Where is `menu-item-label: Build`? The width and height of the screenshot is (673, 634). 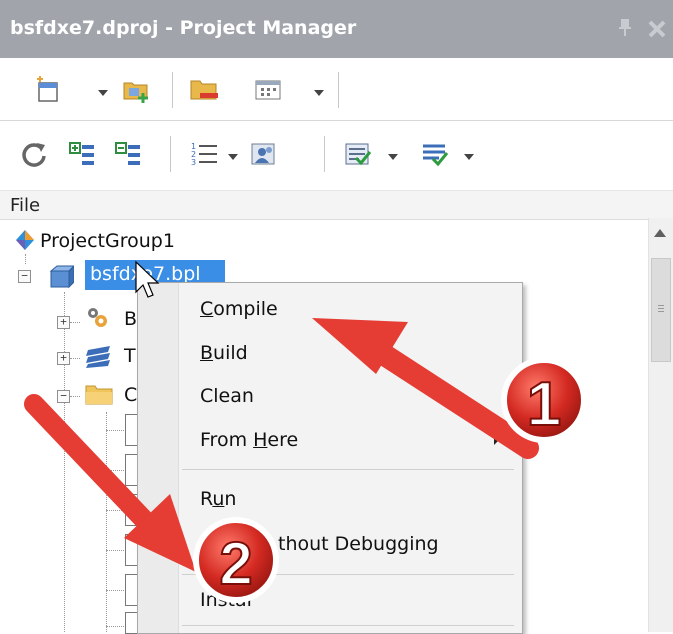 menu-item-label: Build is located at coordinates (224, 353).